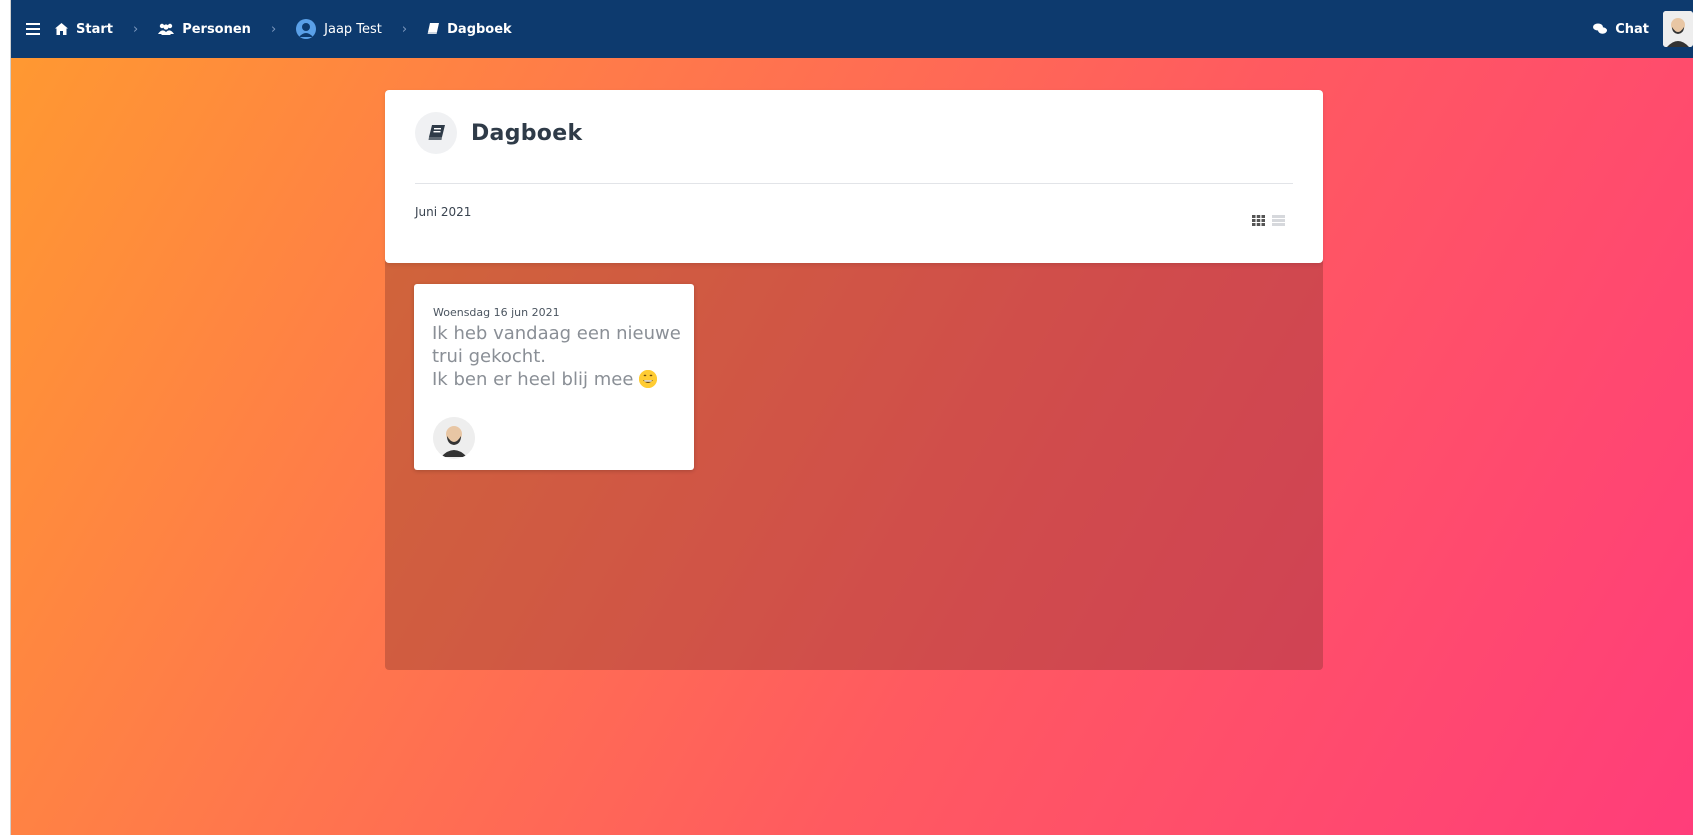 The image size is (1693, 835). I want to click on page-title: Dagboek, so click(527, 133).